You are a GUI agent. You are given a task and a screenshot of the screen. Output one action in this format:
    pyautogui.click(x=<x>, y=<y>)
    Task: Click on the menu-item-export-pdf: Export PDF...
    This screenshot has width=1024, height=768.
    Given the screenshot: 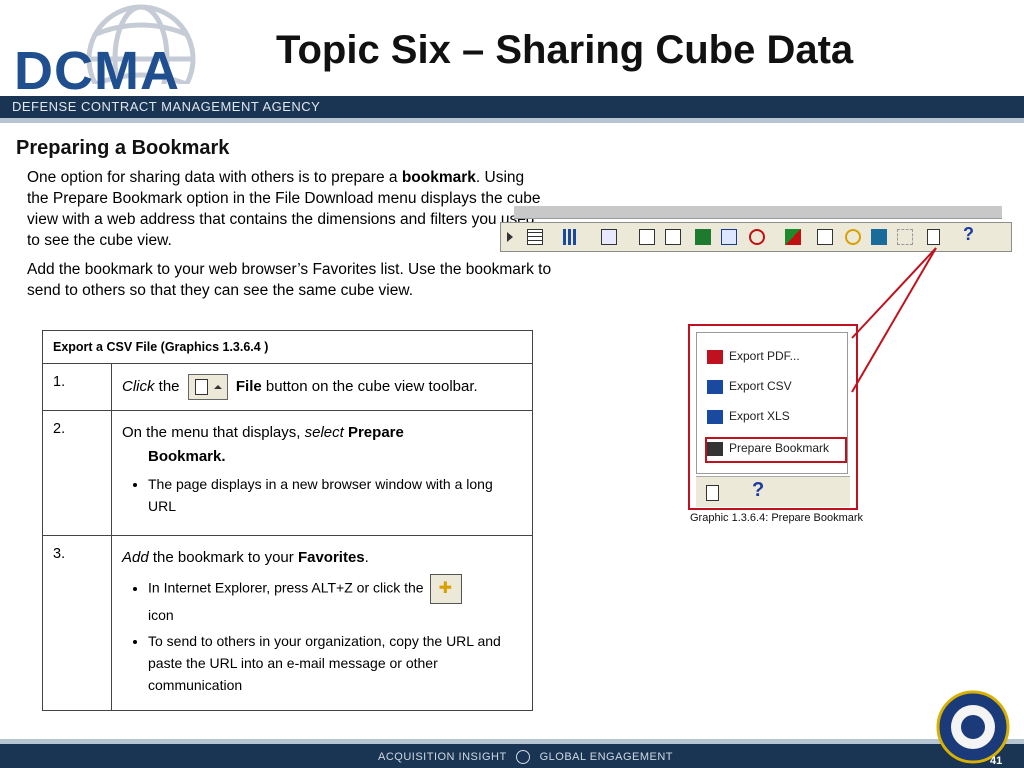 What is the action you would take?
    pyautogui.click(x=777, y=356)
    